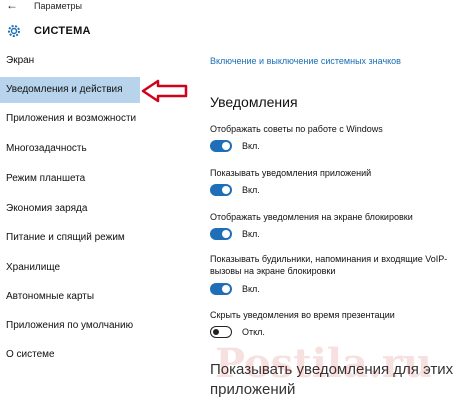 The width and height of the screenshot is (460, 408). What do you see at coordinates (97, 209) in the screenshot?
I see `sidebar-item-battery-saver: Экономия заряда` at bounding box center [97, 209].